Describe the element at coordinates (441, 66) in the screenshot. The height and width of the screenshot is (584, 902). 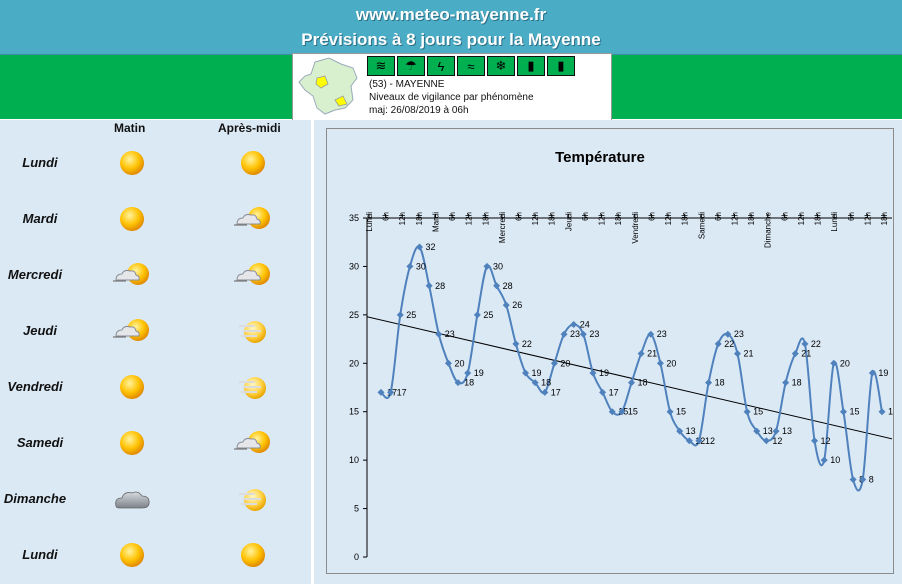
I see `thunderstorm-icon: ϟ` at that location.